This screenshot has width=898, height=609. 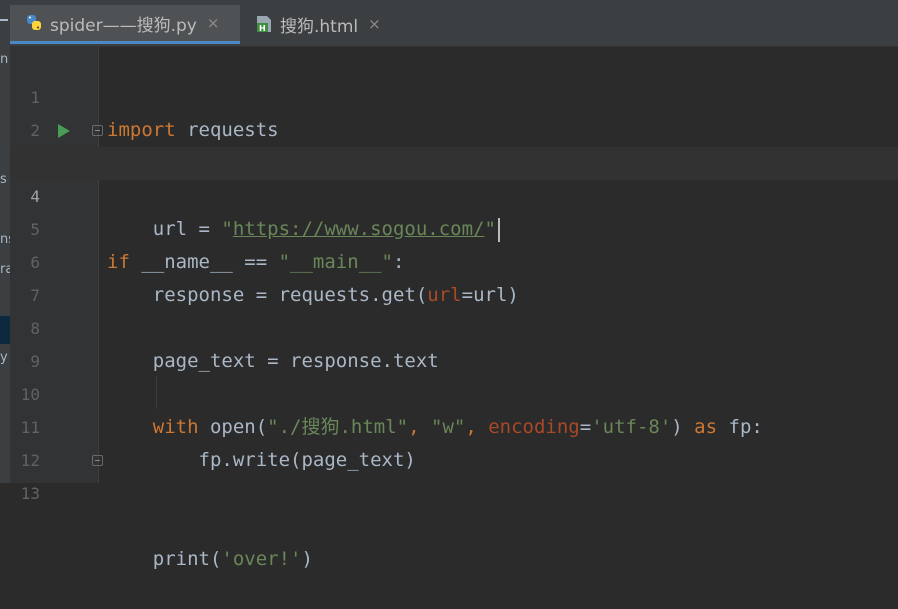 What do you see at coordinates (4, 20) in the screenshot?
I see `minimize-dash-icon` at bounding box center [4, 20].